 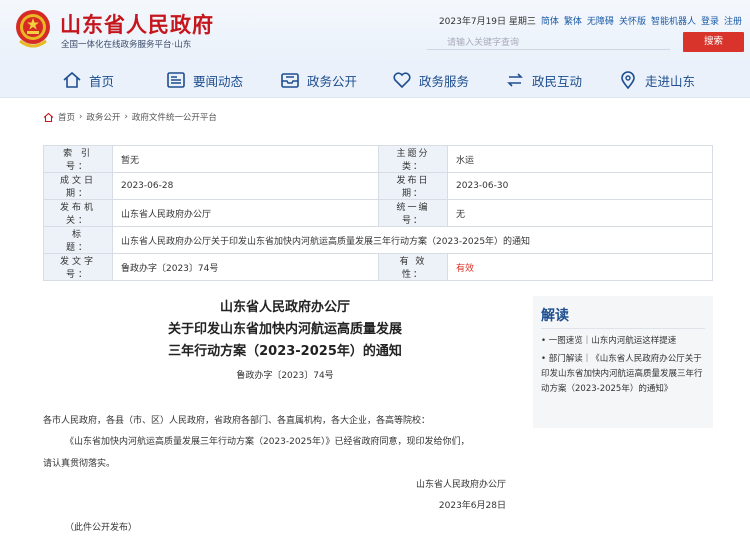 What do you see at coordinates (285, 376) in the screenshot?
I see `article-doc-number: 鲁政办字〔2023〕74号` at bounding box center [285, 376].